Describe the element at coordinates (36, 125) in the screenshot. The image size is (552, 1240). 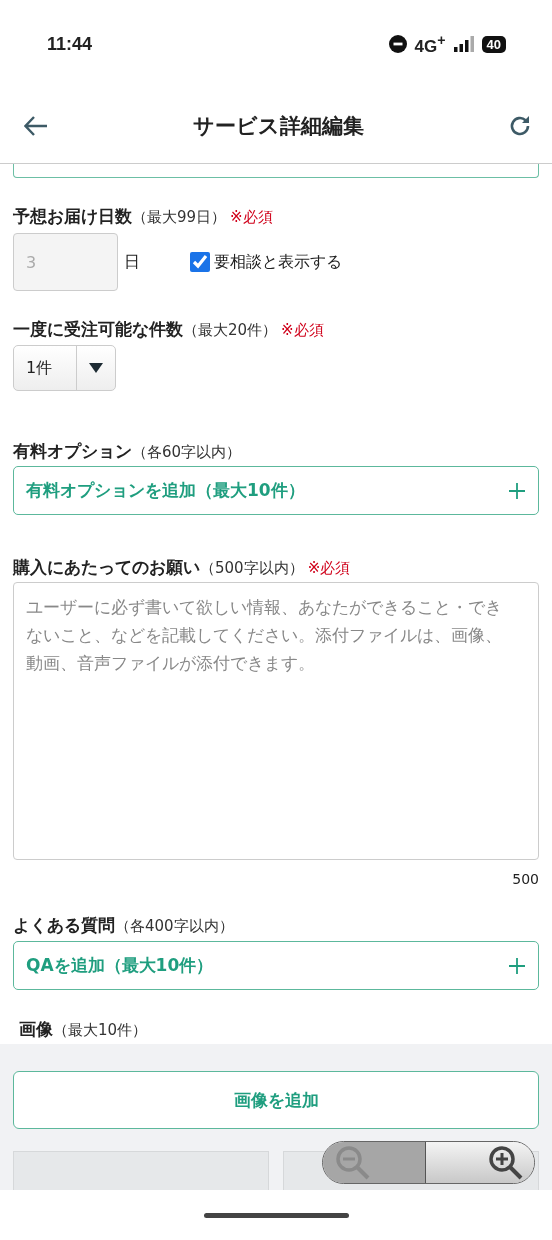
I see `back-arrow-icon` at that location.